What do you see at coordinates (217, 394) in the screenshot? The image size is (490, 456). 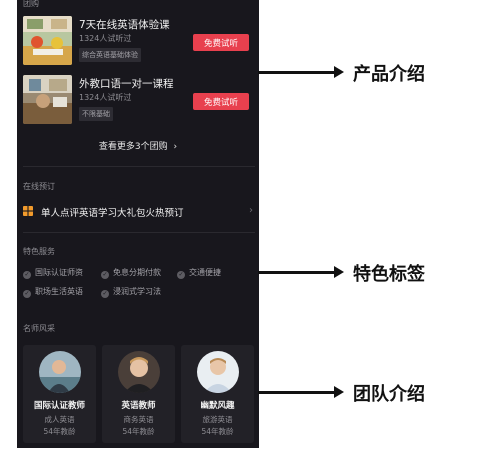 I see `teacher-card: 幽默风趣 旅游英语 54年教龄` at bounding box center [217, 394].